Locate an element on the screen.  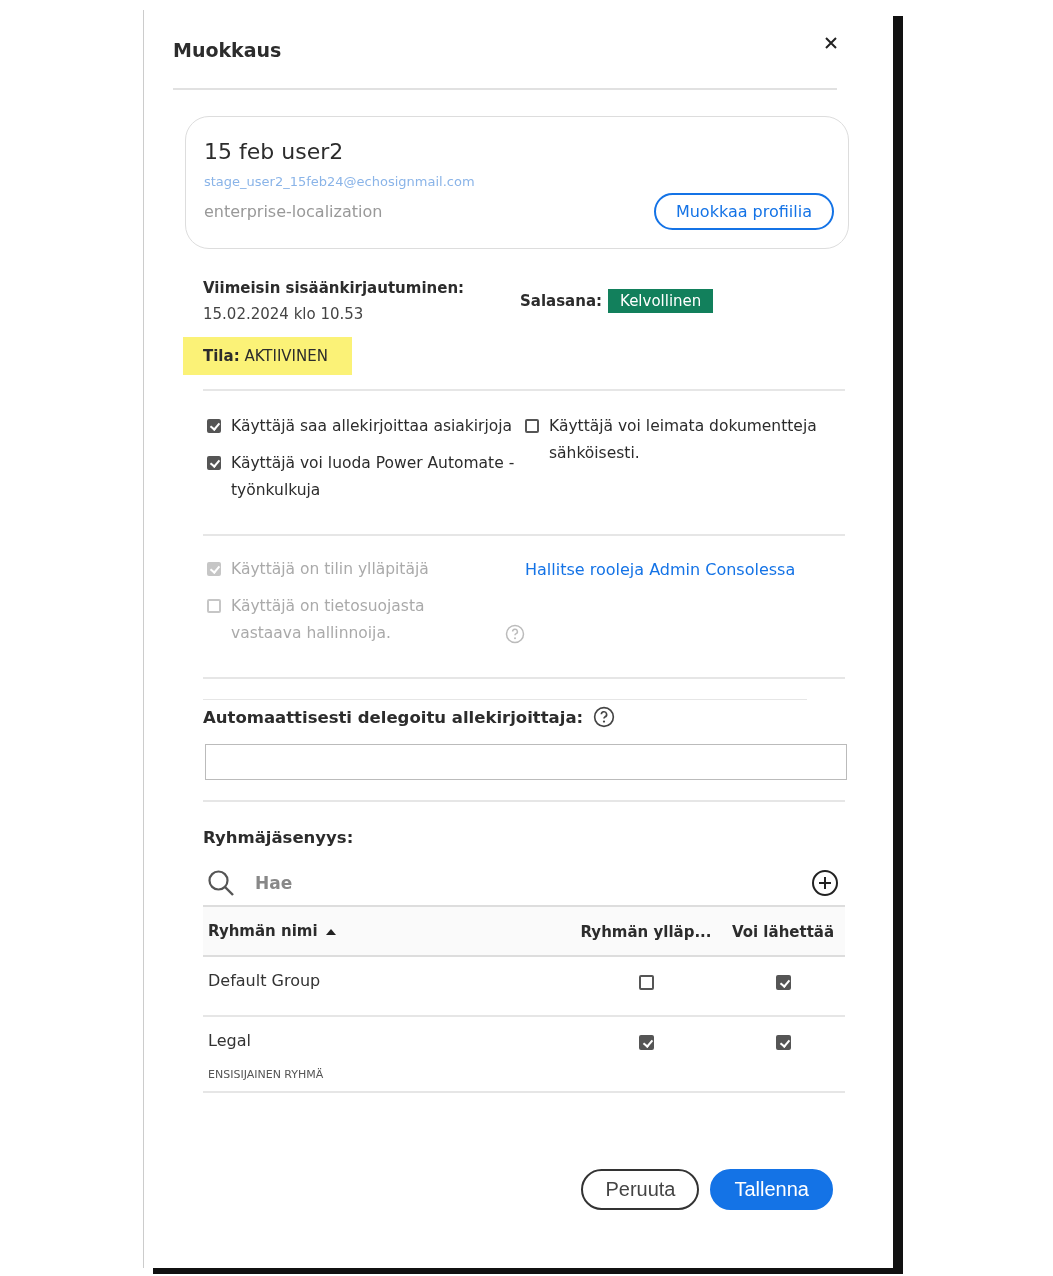
dialog-title: Muokkaus is located at coordinates (227, 50).